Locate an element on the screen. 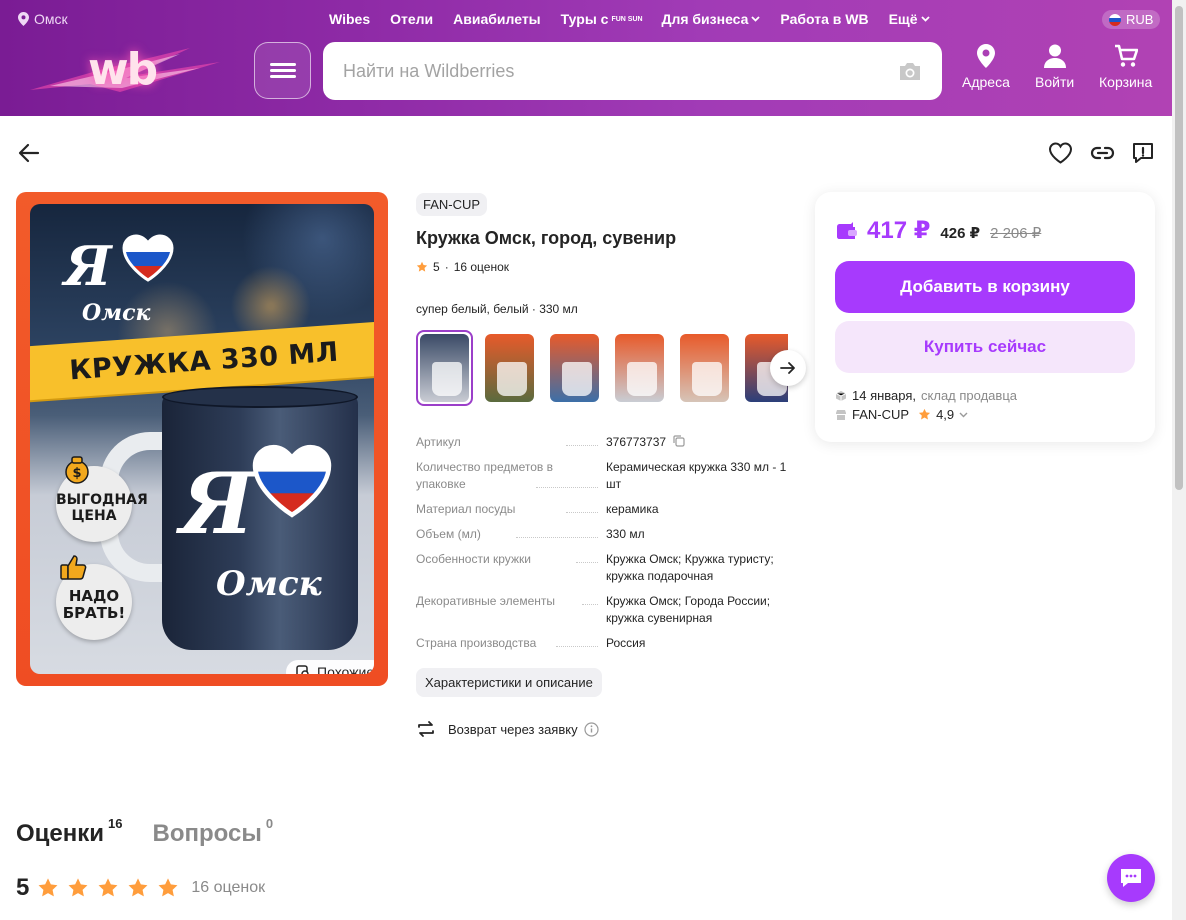  mug-ya-text: Я is located at coordinates (217, 503).